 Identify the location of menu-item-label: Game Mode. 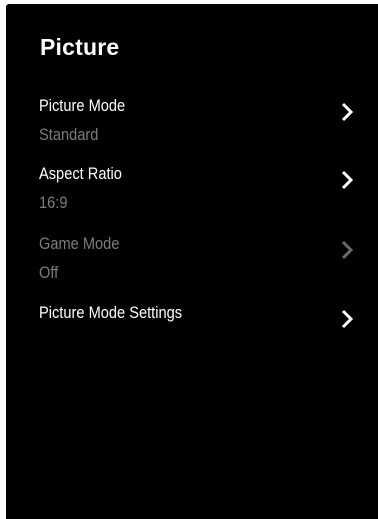
(79, 243).